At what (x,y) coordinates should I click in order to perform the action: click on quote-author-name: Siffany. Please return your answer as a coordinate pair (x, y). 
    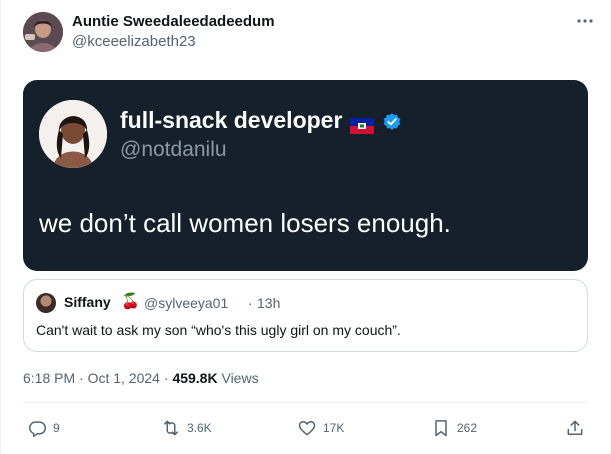
    Looking at the image, I should click on (87, 302).